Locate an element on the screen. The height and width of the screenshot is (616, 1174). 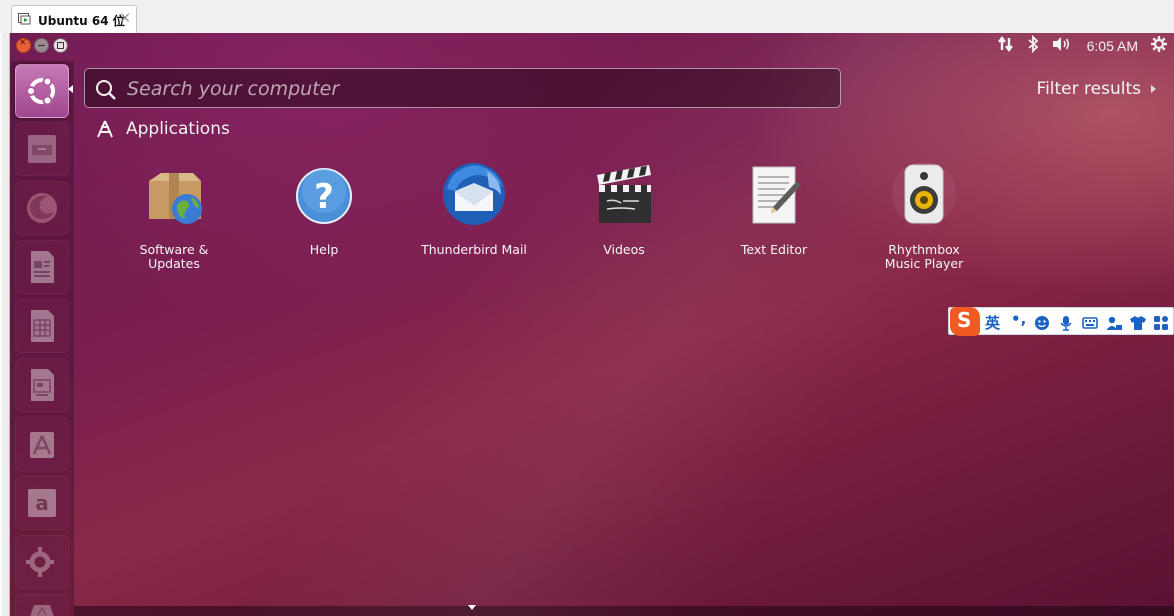
launcher-trash is located at coordinates (42, 605).